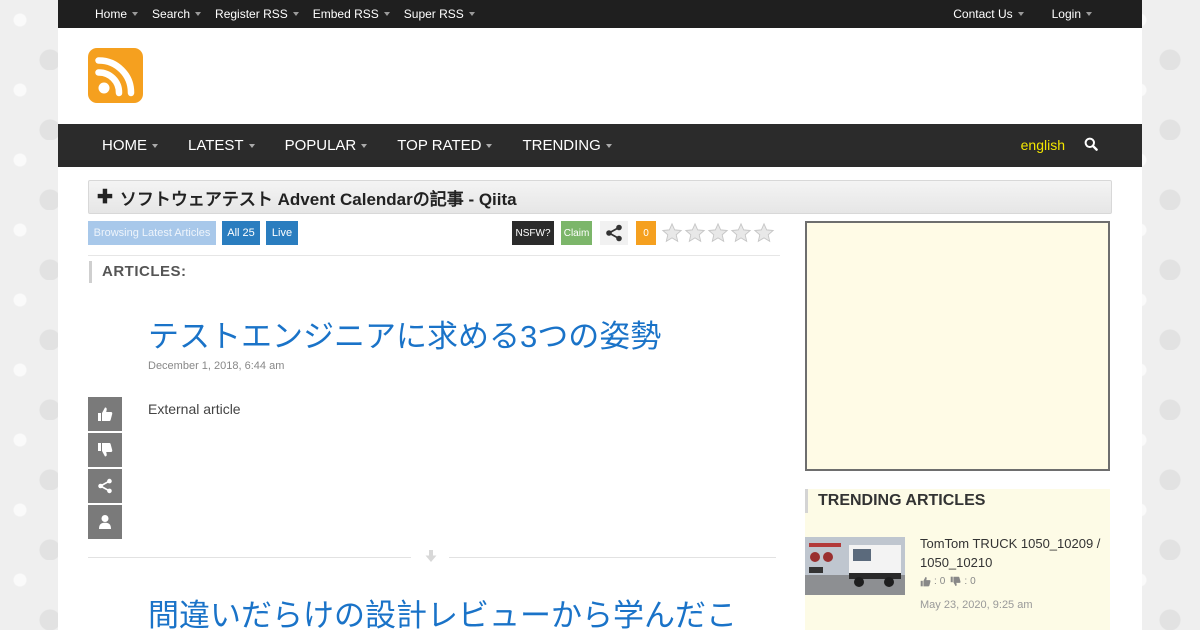  What do you see at coordinates (533, 233) in the screenshot?
I see `nsfw-button: NSFW?` at bounding box center [533, 233].